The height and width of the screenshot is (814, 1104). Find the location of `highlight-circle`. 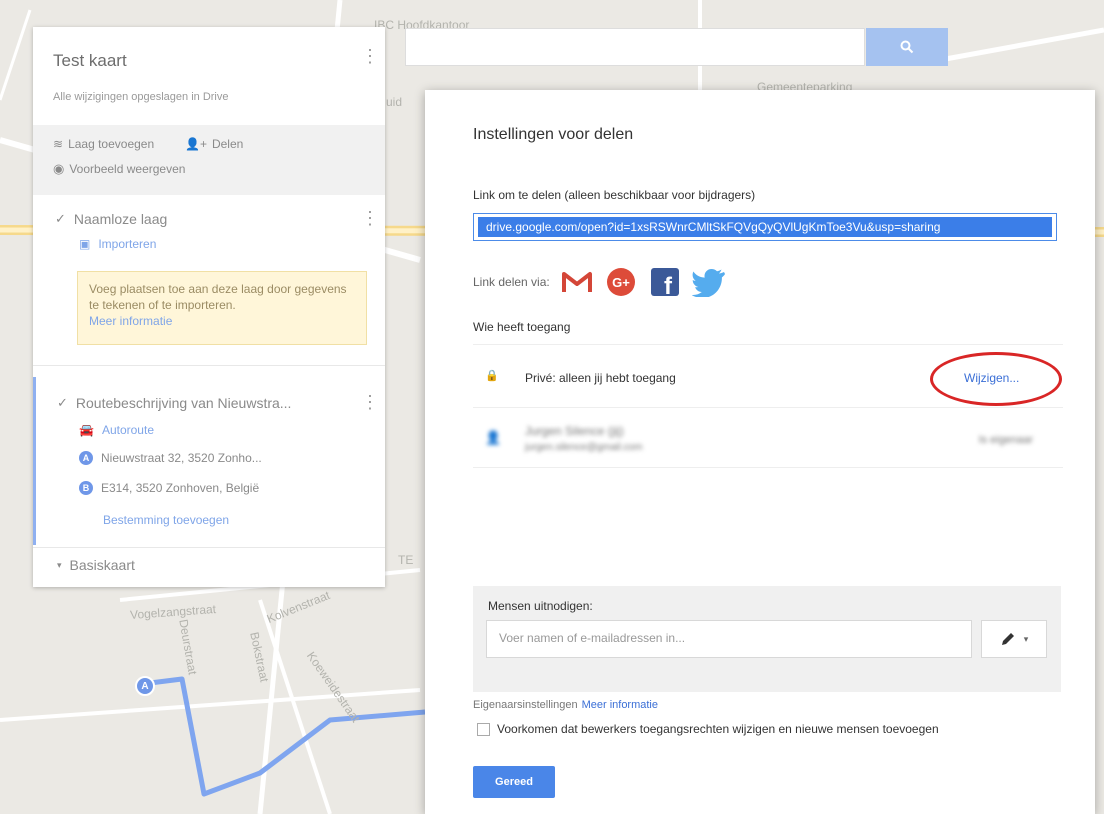

highlight-circle is located at coordinates (996, 379).